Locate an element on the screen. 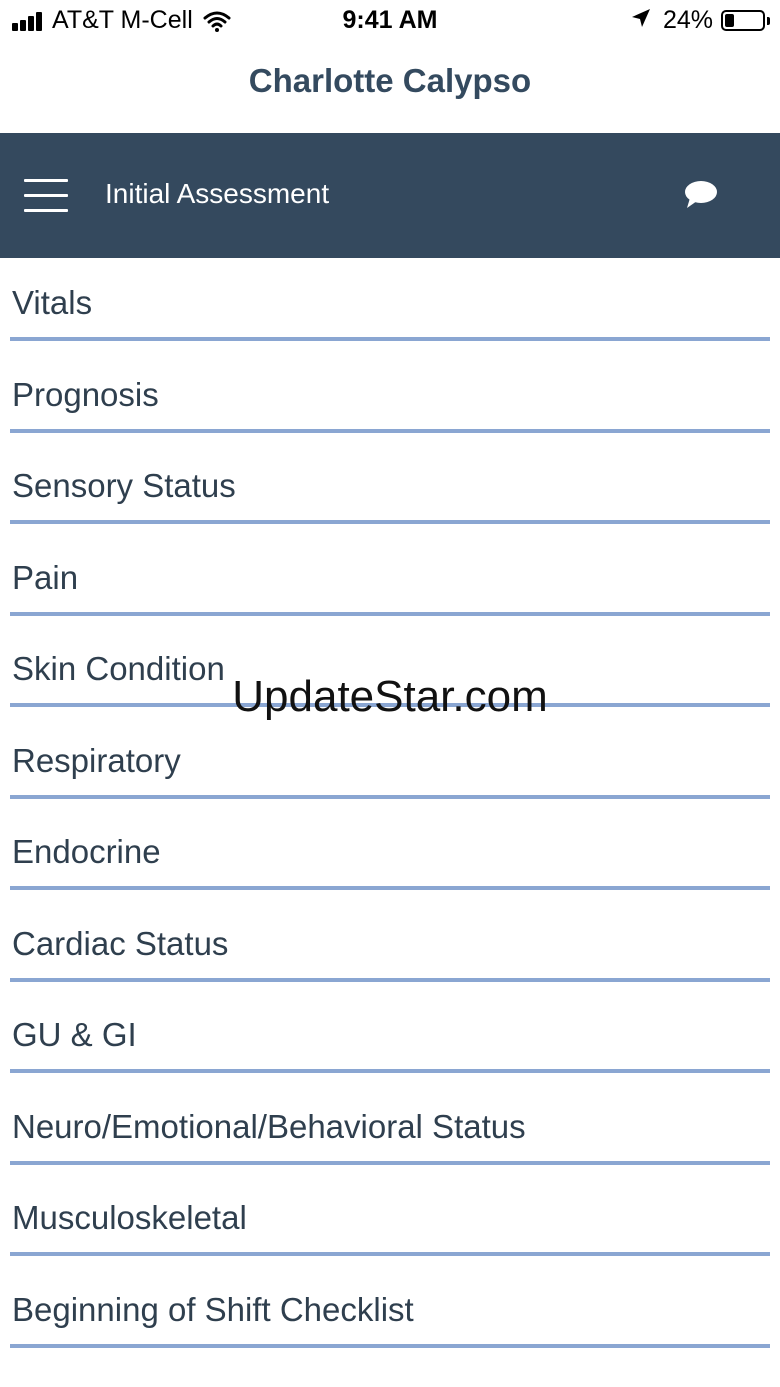 The width and height of the screenshot is (780, 1387). menu-item-label: Respiratory is located at coordinates (96, 760).